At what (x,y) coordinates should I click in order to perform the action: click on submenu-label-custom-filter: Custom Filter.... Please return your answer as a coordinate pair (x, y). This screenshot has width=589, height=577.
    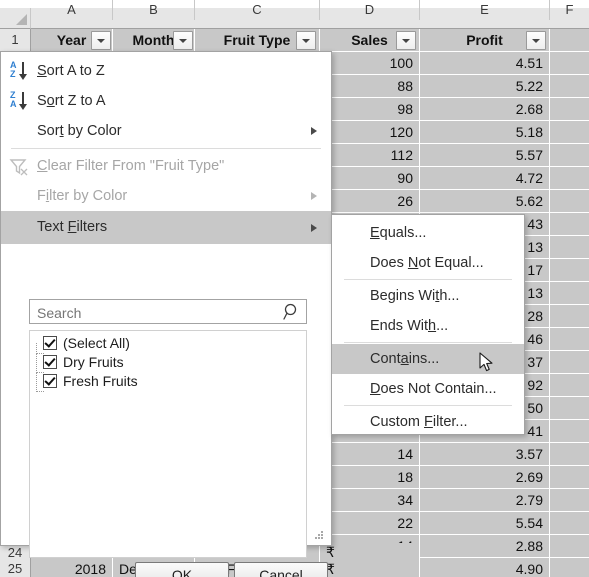
    Looking at the image, I should click on (419, 422).